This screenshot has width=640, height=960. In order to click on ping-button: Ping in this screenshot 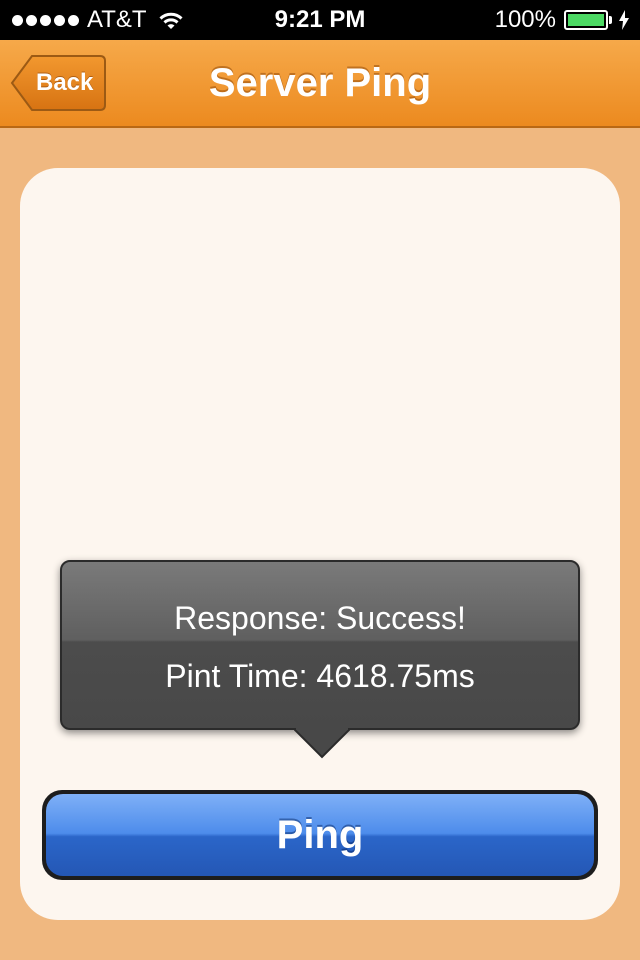, I will do `click(320, 835)`.